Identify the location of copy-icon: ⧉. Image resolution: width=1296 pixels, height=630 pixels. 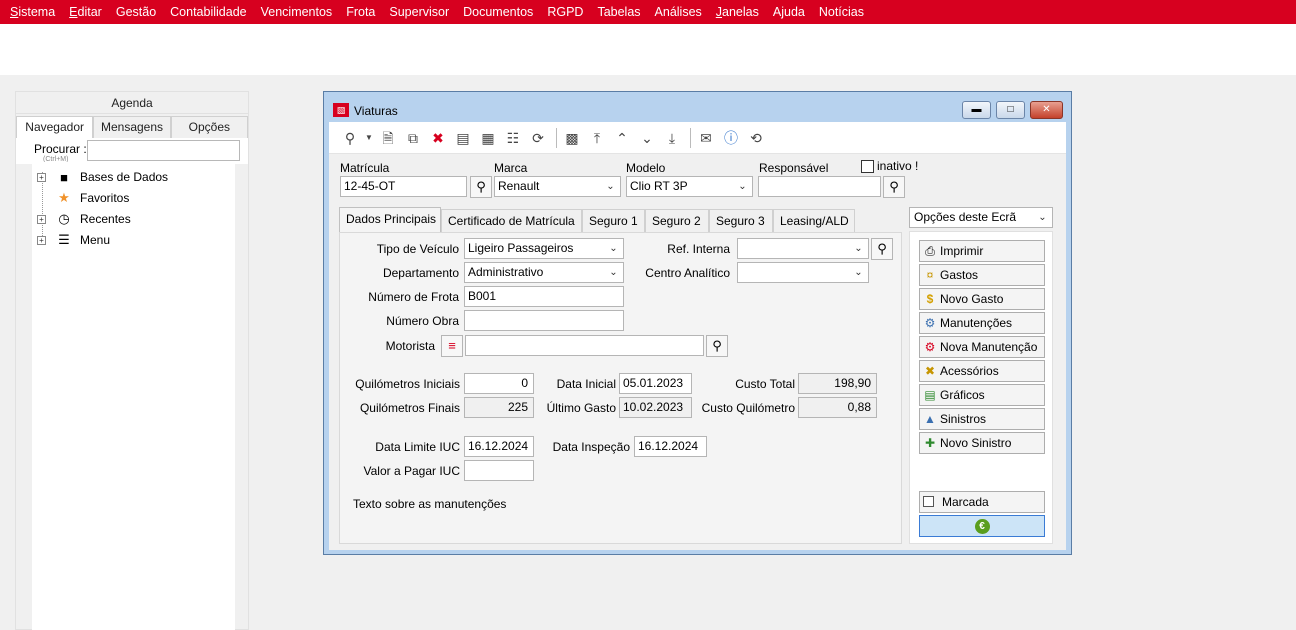
(413, 138).